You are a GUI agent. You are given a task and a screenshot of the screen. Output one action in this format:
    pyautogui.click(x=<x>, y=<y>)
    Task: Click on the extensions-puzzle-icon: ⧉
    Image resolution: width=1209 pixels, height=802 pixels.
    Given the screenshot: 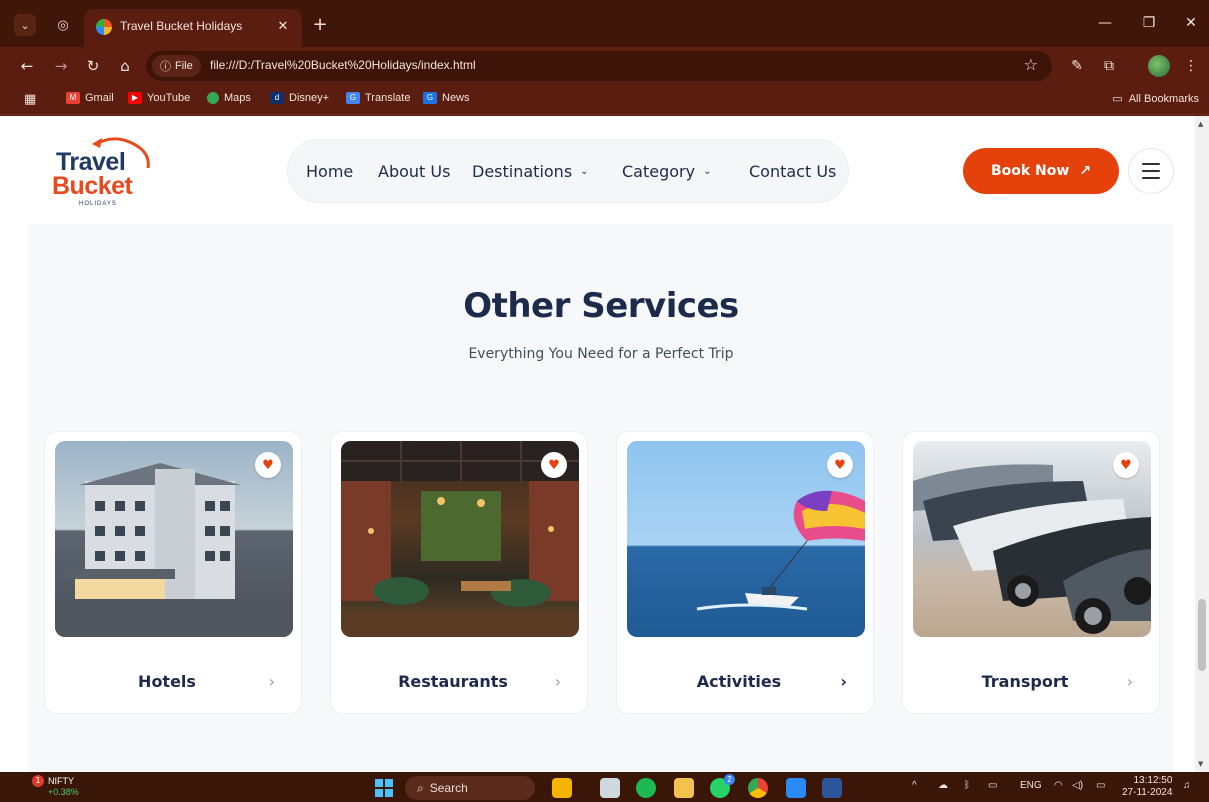 What is the action you would take?
    pyautogui.click(x=1109, y=66)
    